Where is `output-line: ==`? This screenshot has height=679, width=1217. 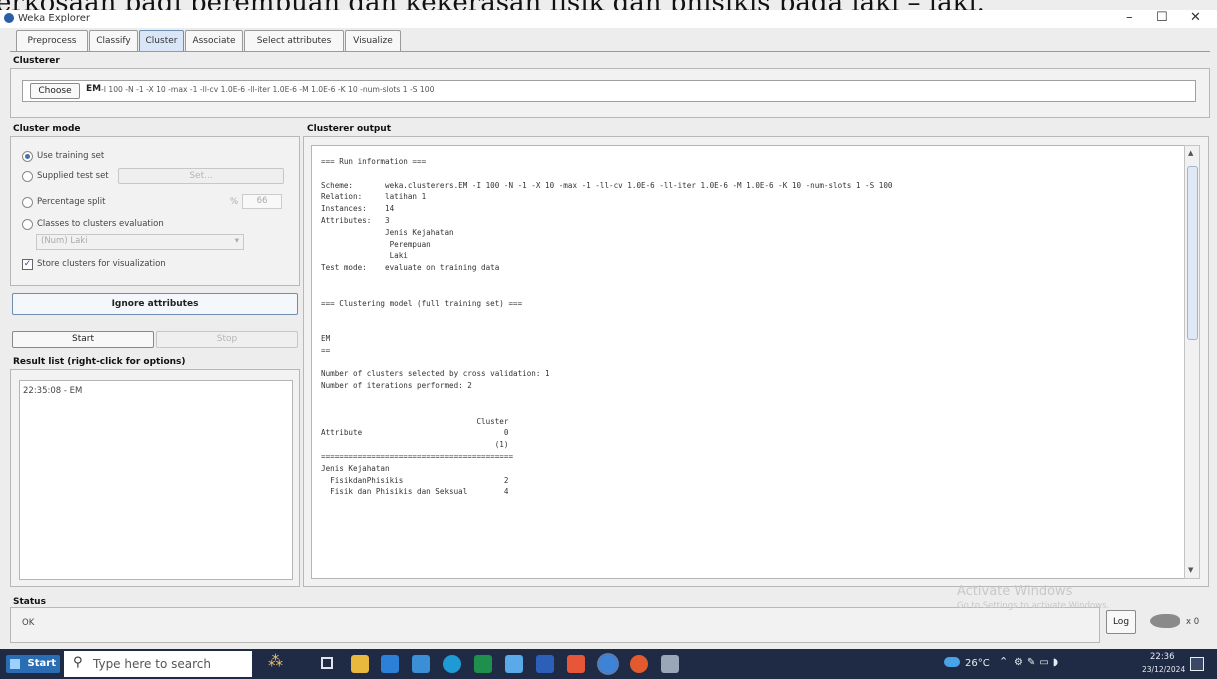
output-line: == is located at coordinates (326, 350).